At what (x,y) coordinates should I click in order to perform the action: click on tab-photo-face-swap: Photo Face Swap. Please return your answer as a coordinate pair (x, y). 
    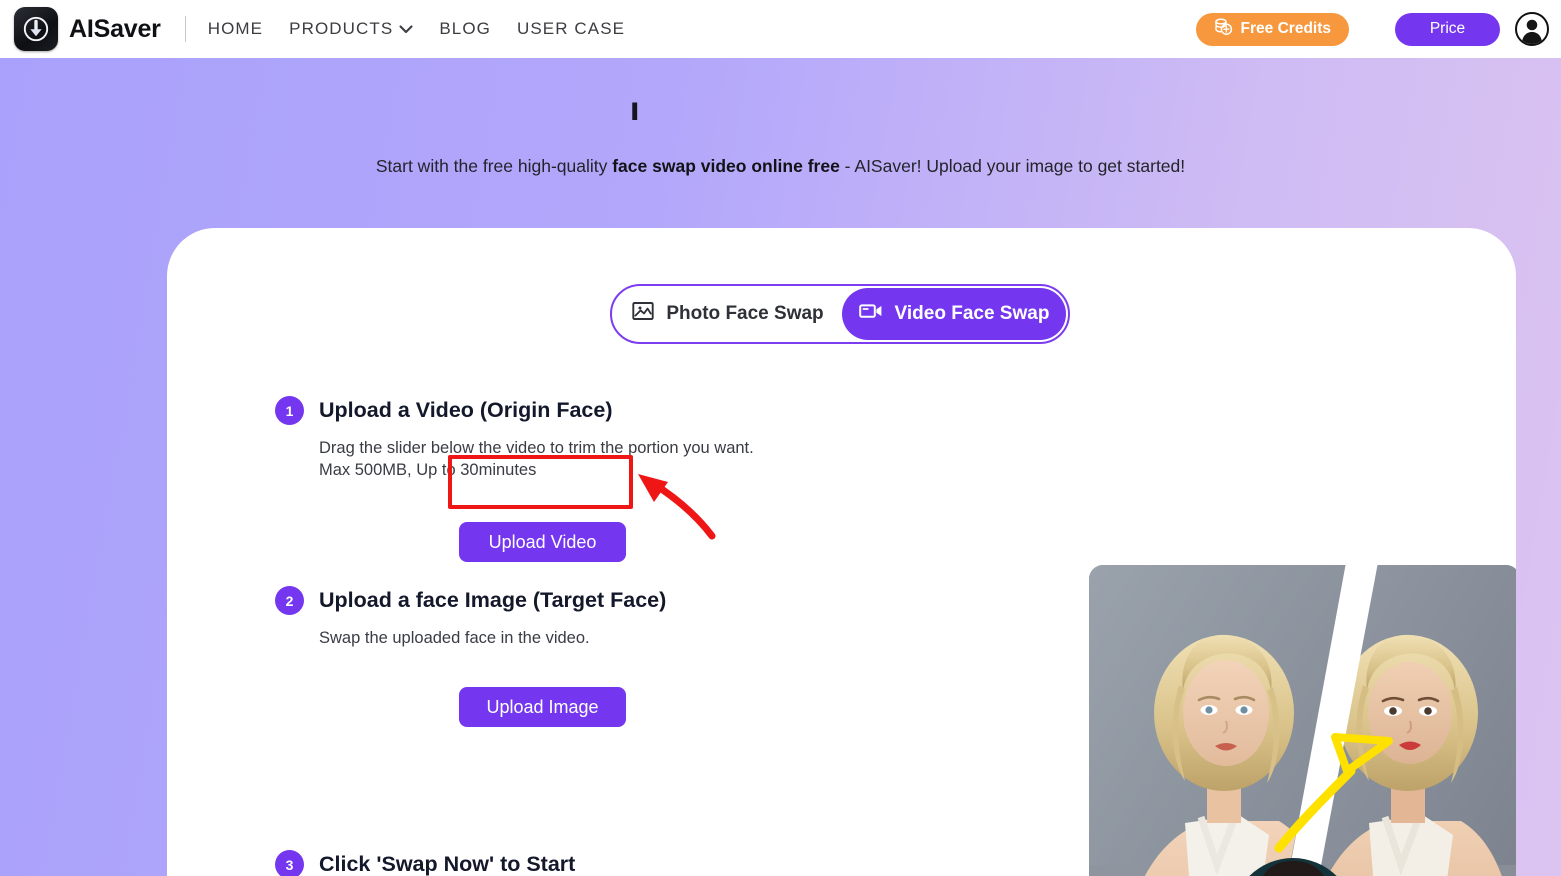
    Looking at the image, I should click on (728, 314).